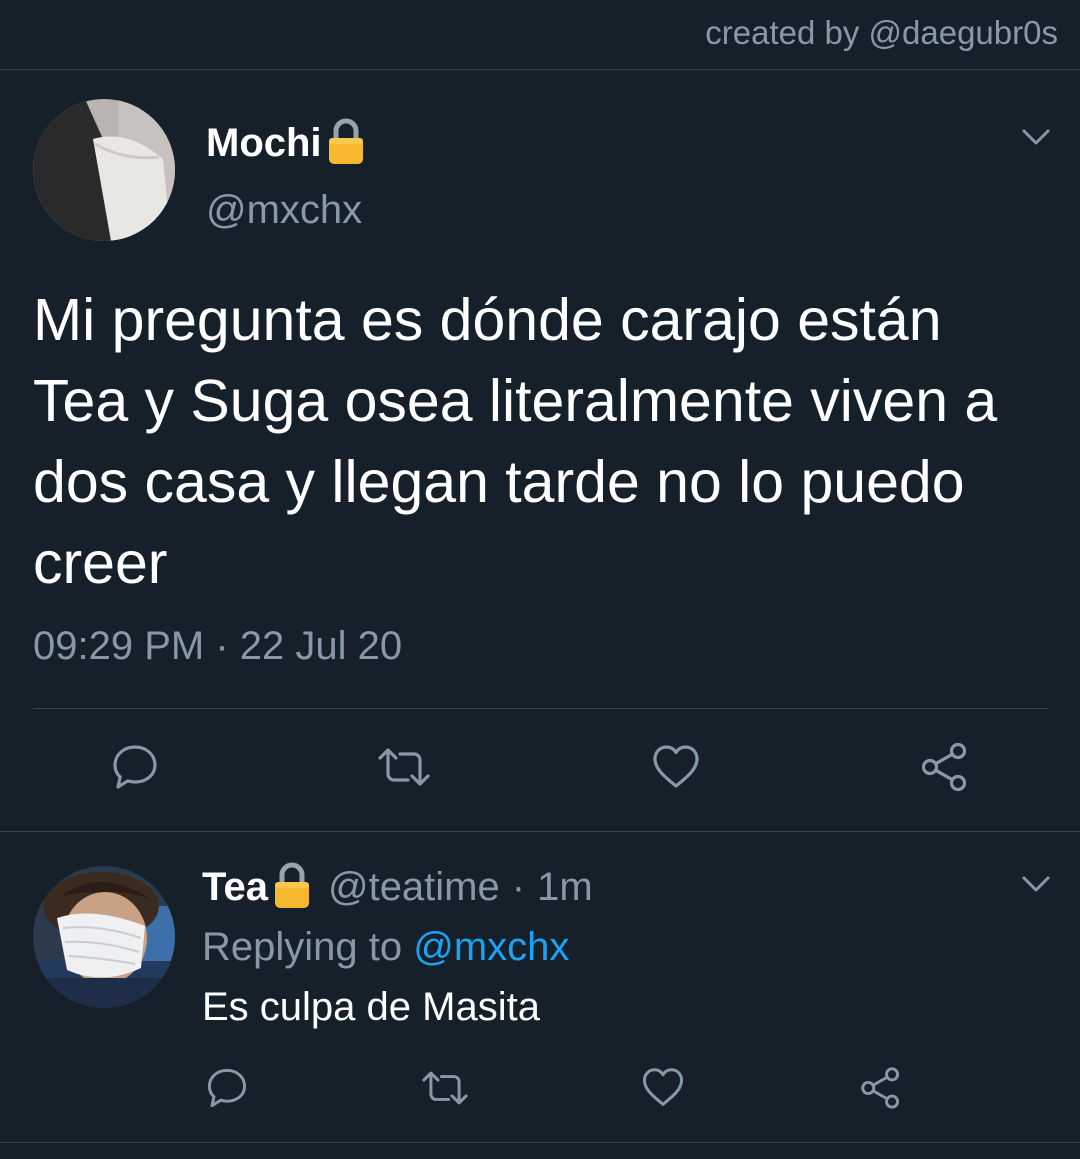 The height and width of the screenshot is (1159, 1080). I want to click on reply-text: Es culpa de Masita, so click(371, 1007).